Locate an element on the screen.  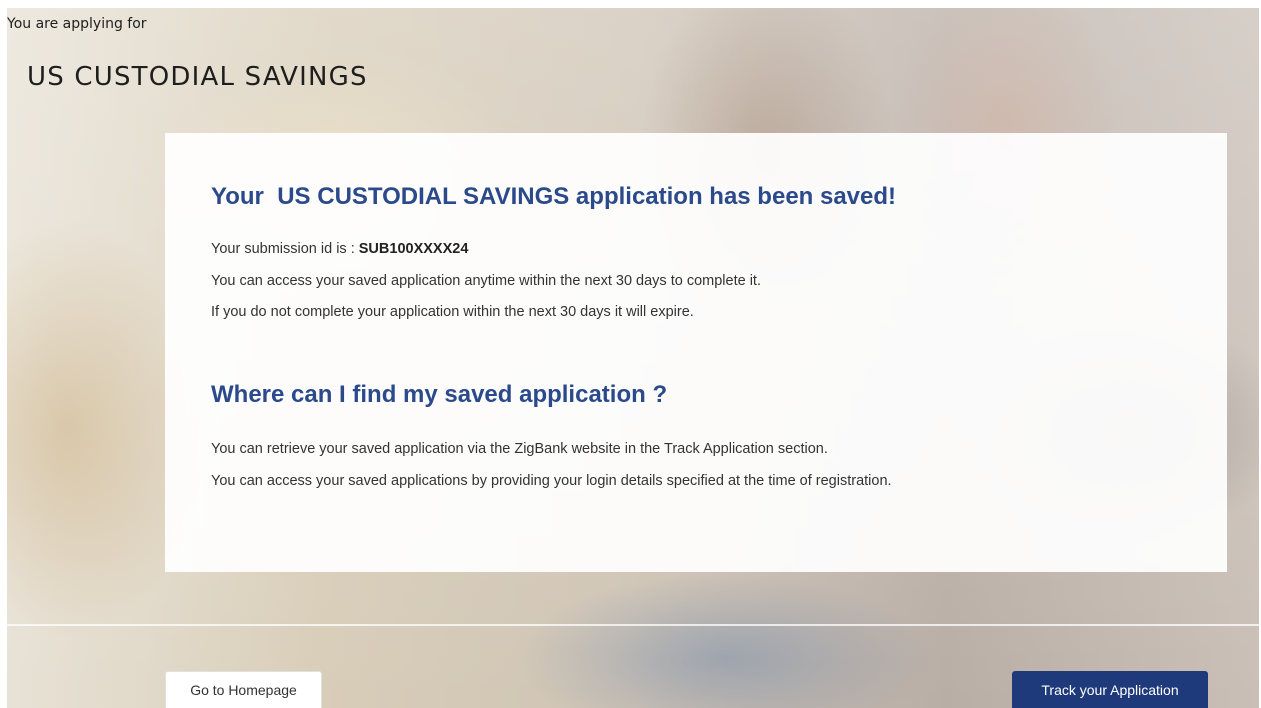
track-application-button: Track your Application is located at coordinates (1110, 689).